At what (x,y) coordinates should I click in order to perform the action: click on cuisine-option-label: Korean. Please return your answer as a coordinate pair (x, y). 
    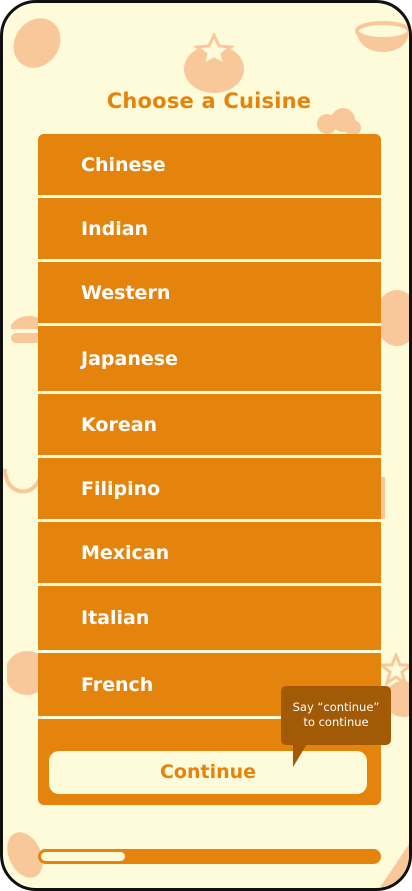
    Looking at the image, I should click on (119, 424).